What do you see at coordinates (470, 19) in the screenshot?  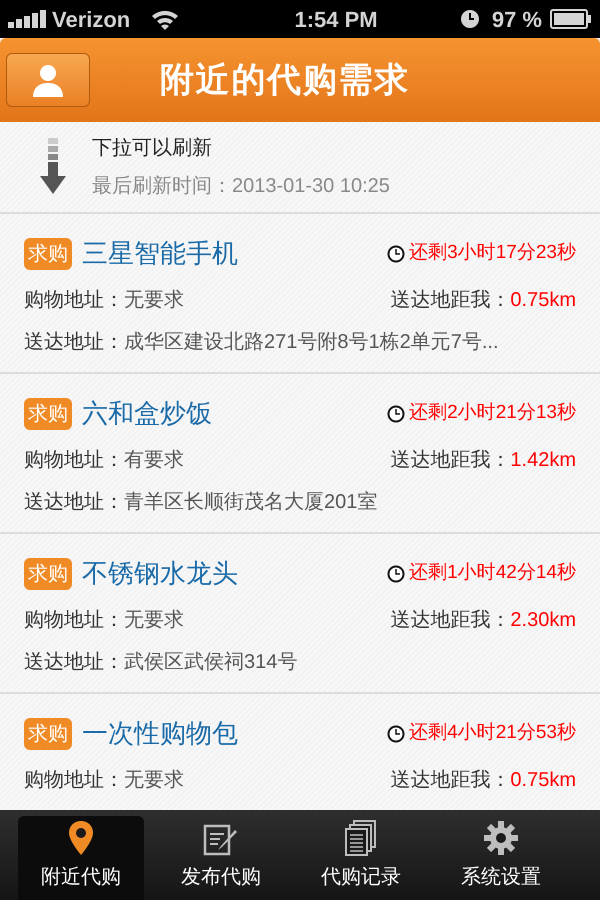 I see `alarm-icon` at bounding box center [470, 19].